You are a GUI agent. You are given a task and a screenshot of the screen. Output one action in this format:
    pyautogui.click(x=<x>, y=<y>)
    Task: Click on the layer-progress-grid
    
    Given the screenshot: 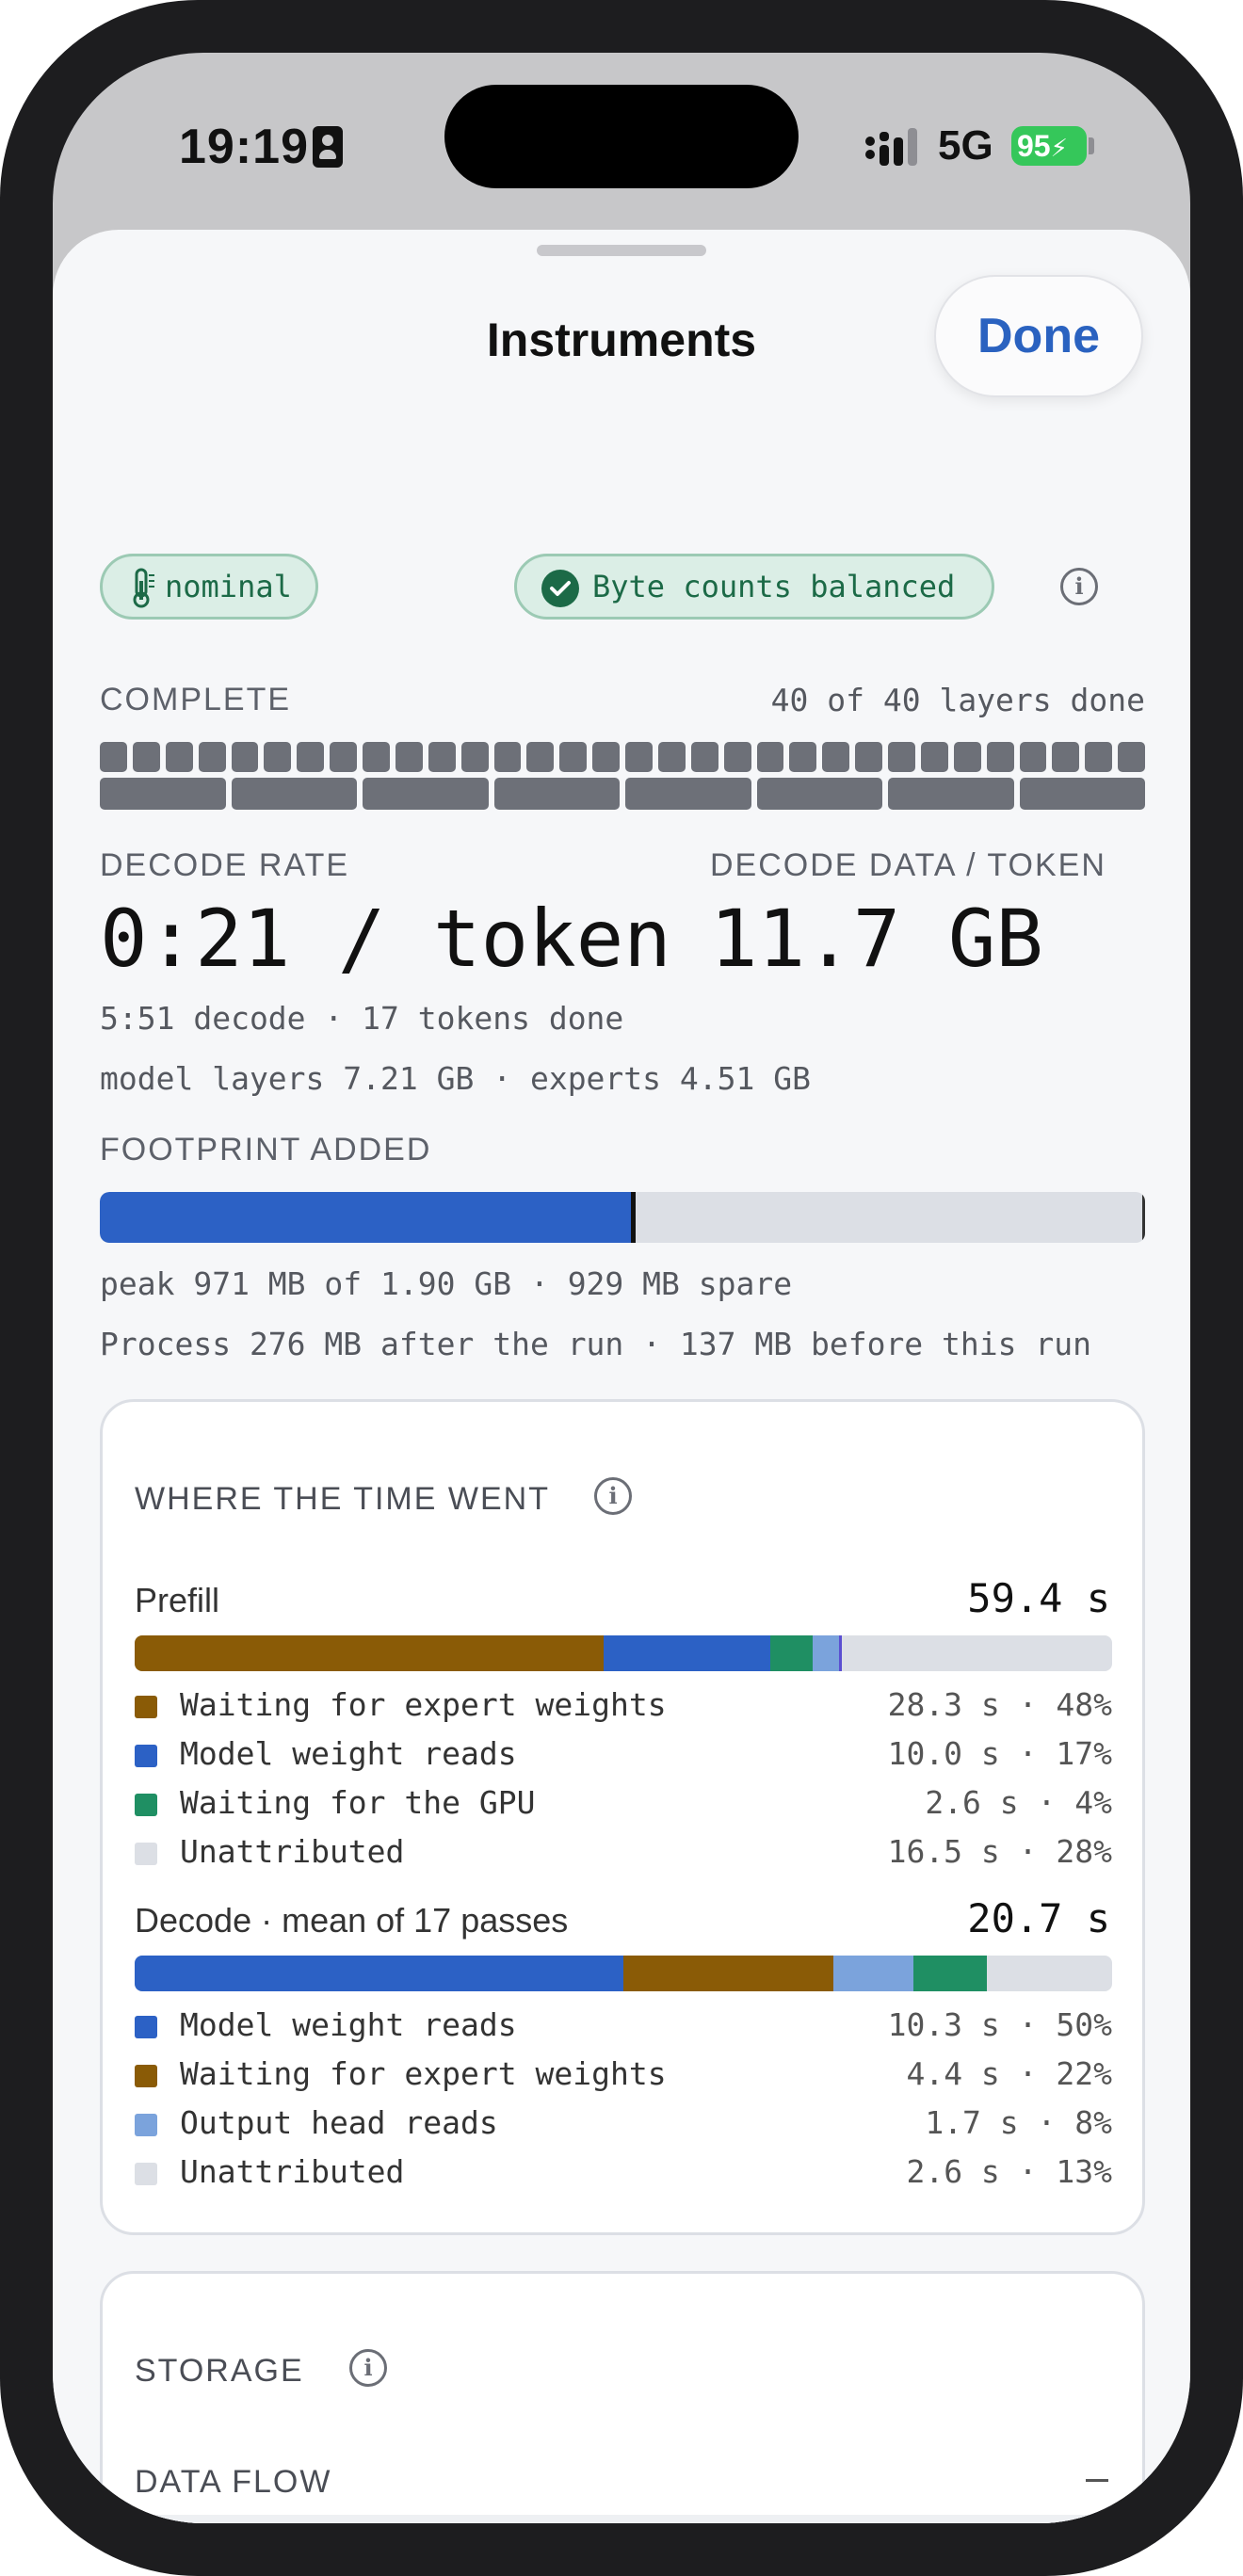 What is the action you would take?
    pyautogui.click(x=622, y=778)
    